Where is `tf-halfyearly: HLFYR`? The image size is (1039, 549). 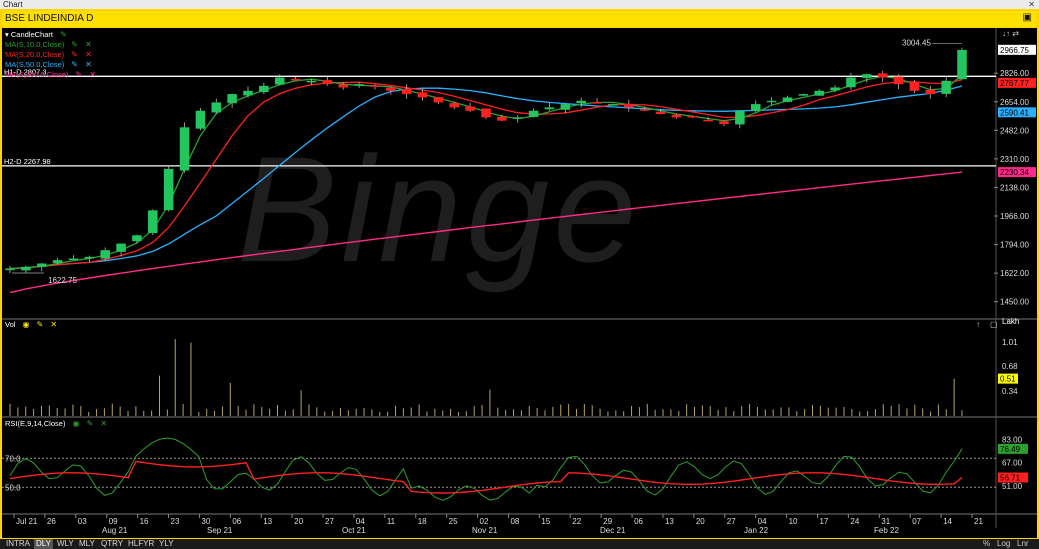 tf-halfyearly: HLFYR is located at coordinates (141, 544).